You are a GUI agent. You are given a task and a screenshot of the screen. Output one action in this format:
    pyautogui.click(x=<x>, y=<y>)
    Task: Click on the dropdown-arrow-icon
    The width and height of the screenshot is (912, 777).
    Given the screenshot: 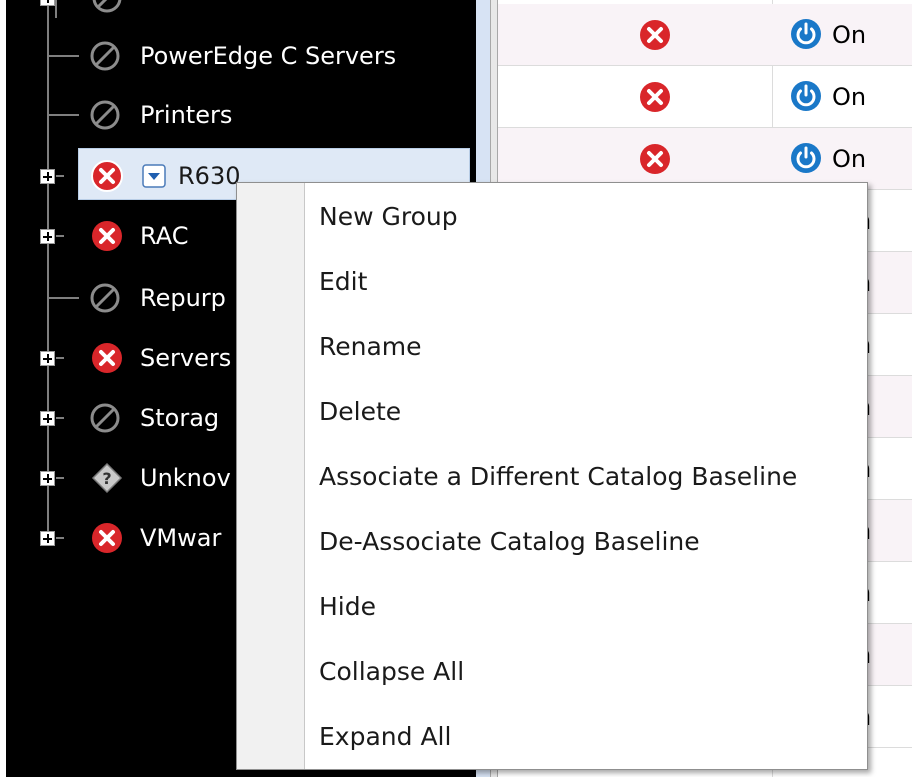 What is the action you would take?
    pyautogui.click(x=154, y=176)
    